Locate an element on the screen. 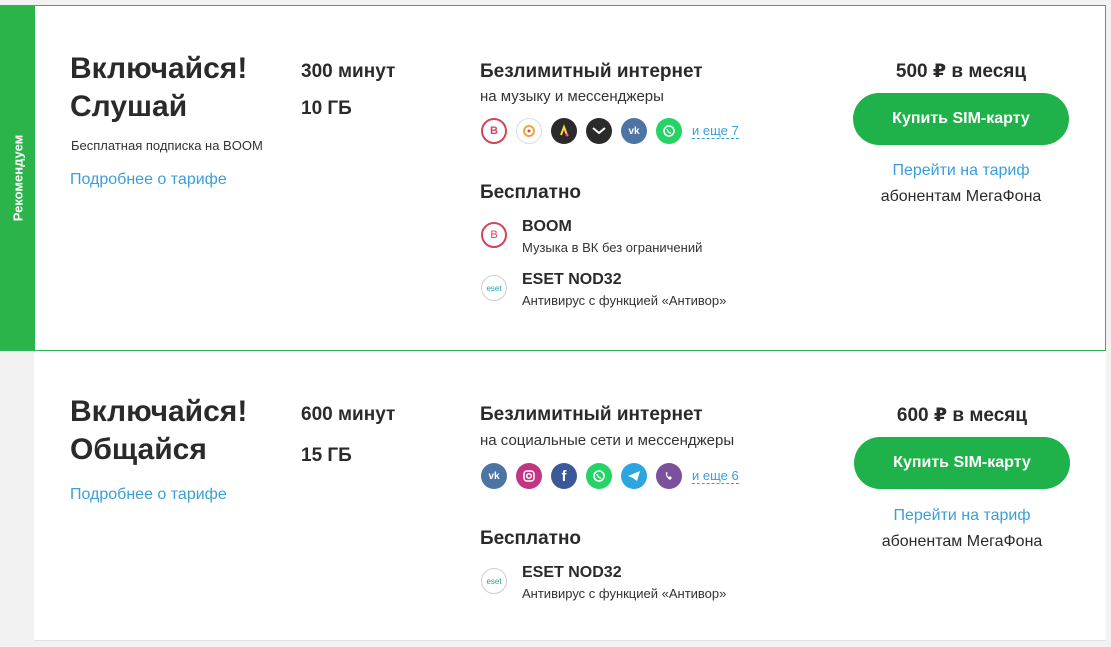 The image size is (1111, 647). minutes-value: 600 минут is located at coordinates (348, 414).